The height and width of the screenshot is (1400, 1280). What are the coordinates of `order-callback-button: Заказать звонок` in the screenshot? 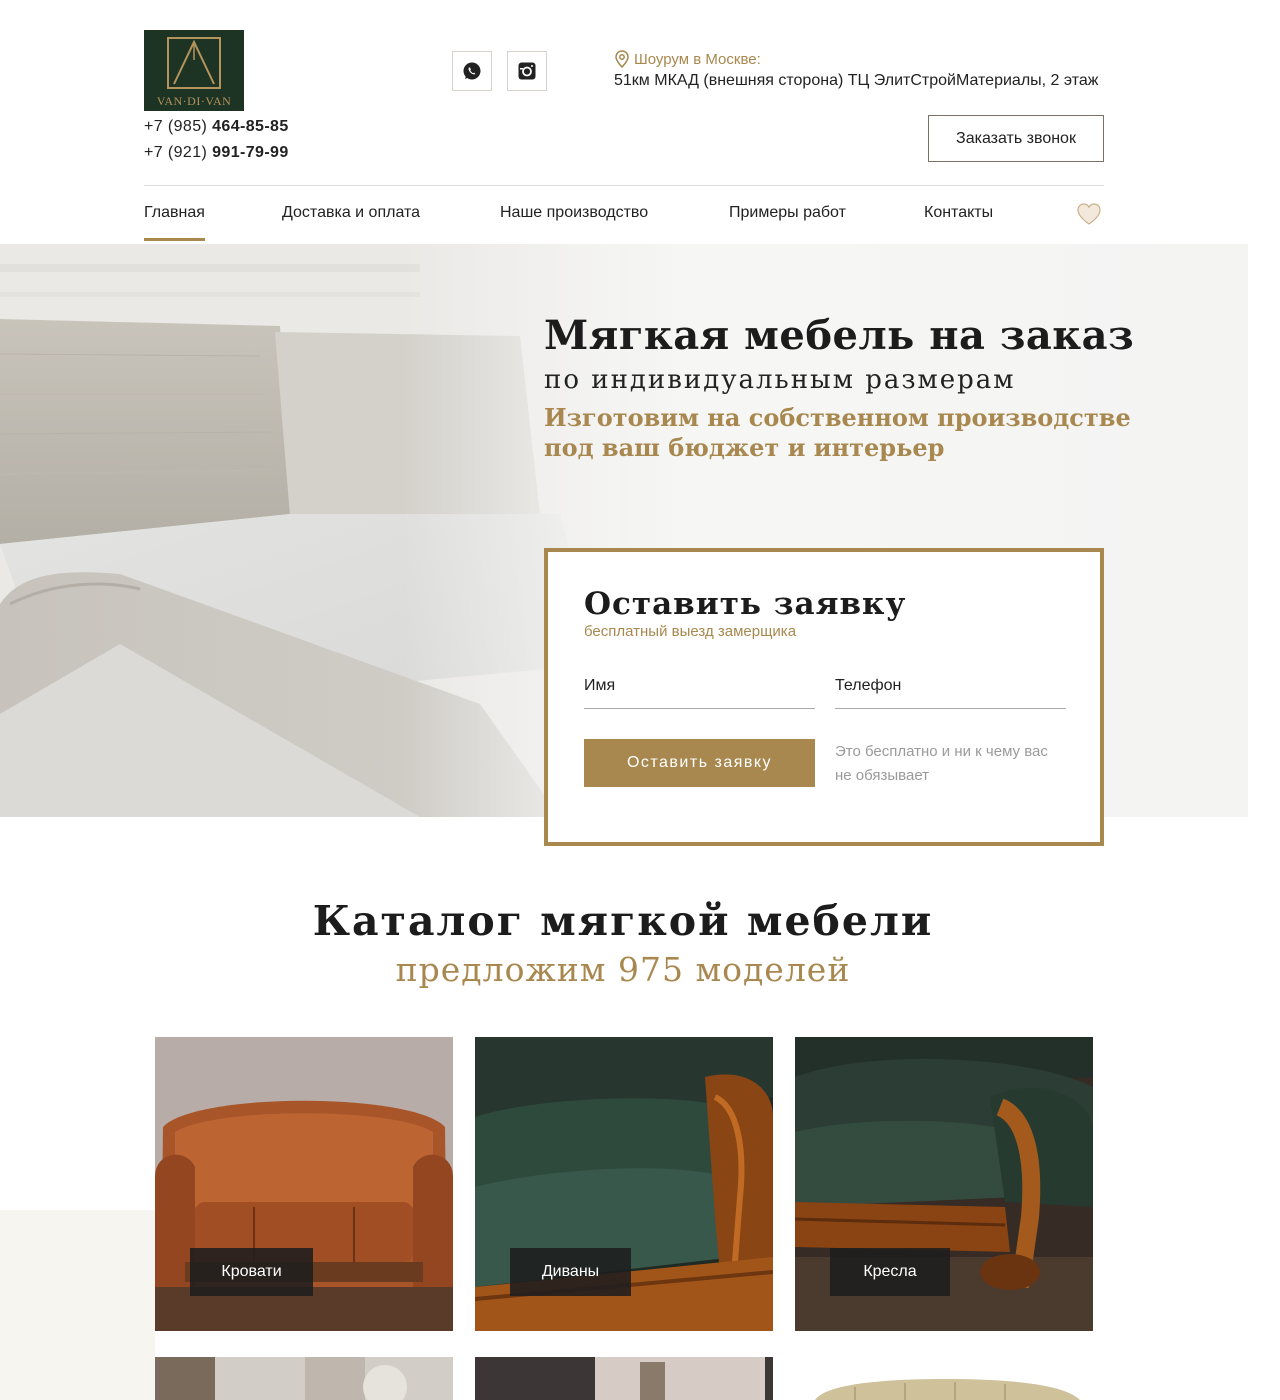 It's located at (1016, 138).